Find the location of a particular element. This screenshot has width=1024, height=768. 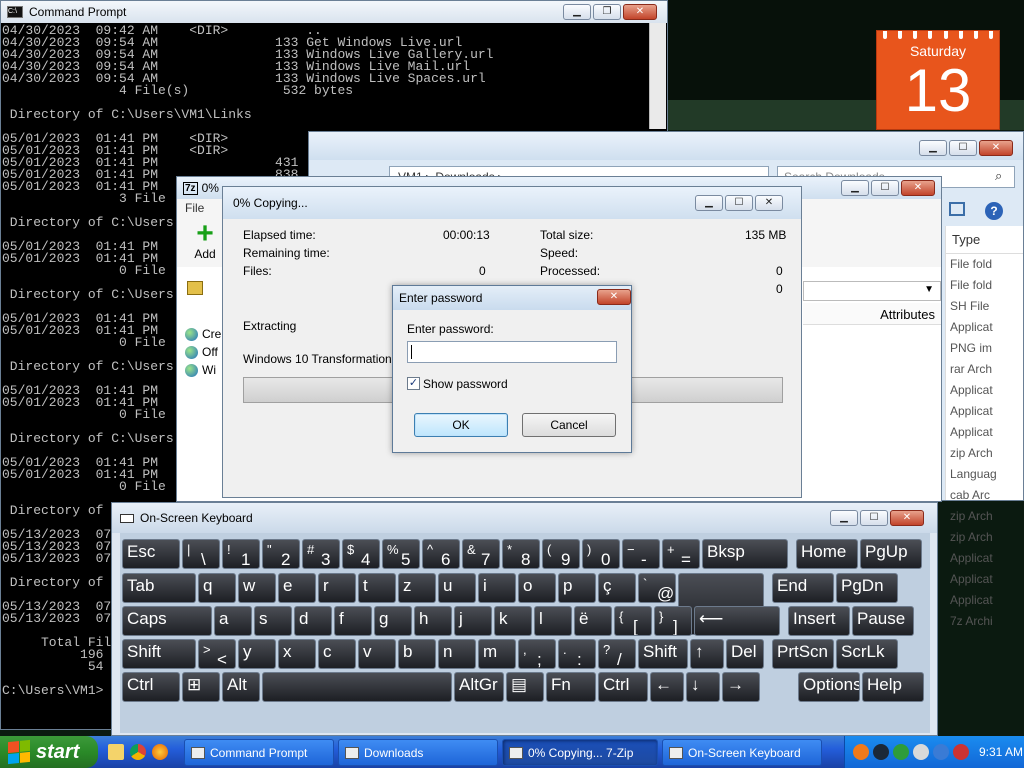

calendar-gadget: Saturday 13 is located at coordinates (938, 80).